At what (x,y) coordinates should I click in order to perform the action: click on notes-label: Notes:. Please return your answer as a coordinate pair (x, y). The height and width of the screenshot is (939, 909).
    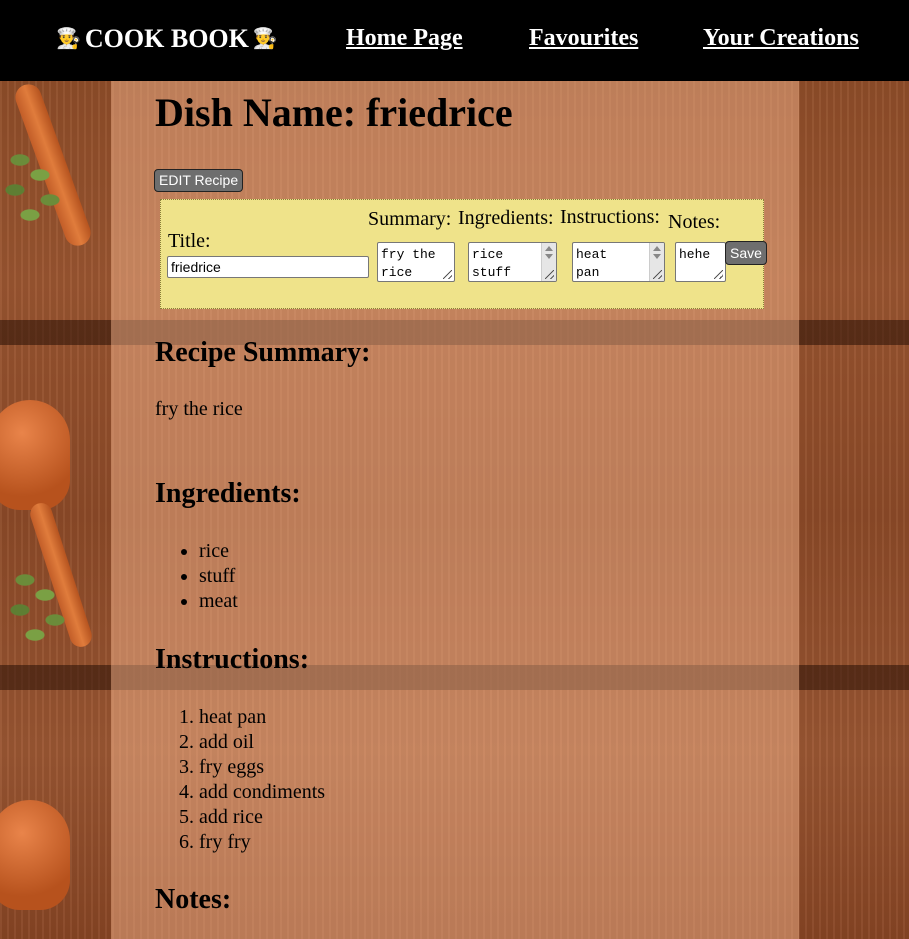
    Looking at the image, I should click on (694, 222).